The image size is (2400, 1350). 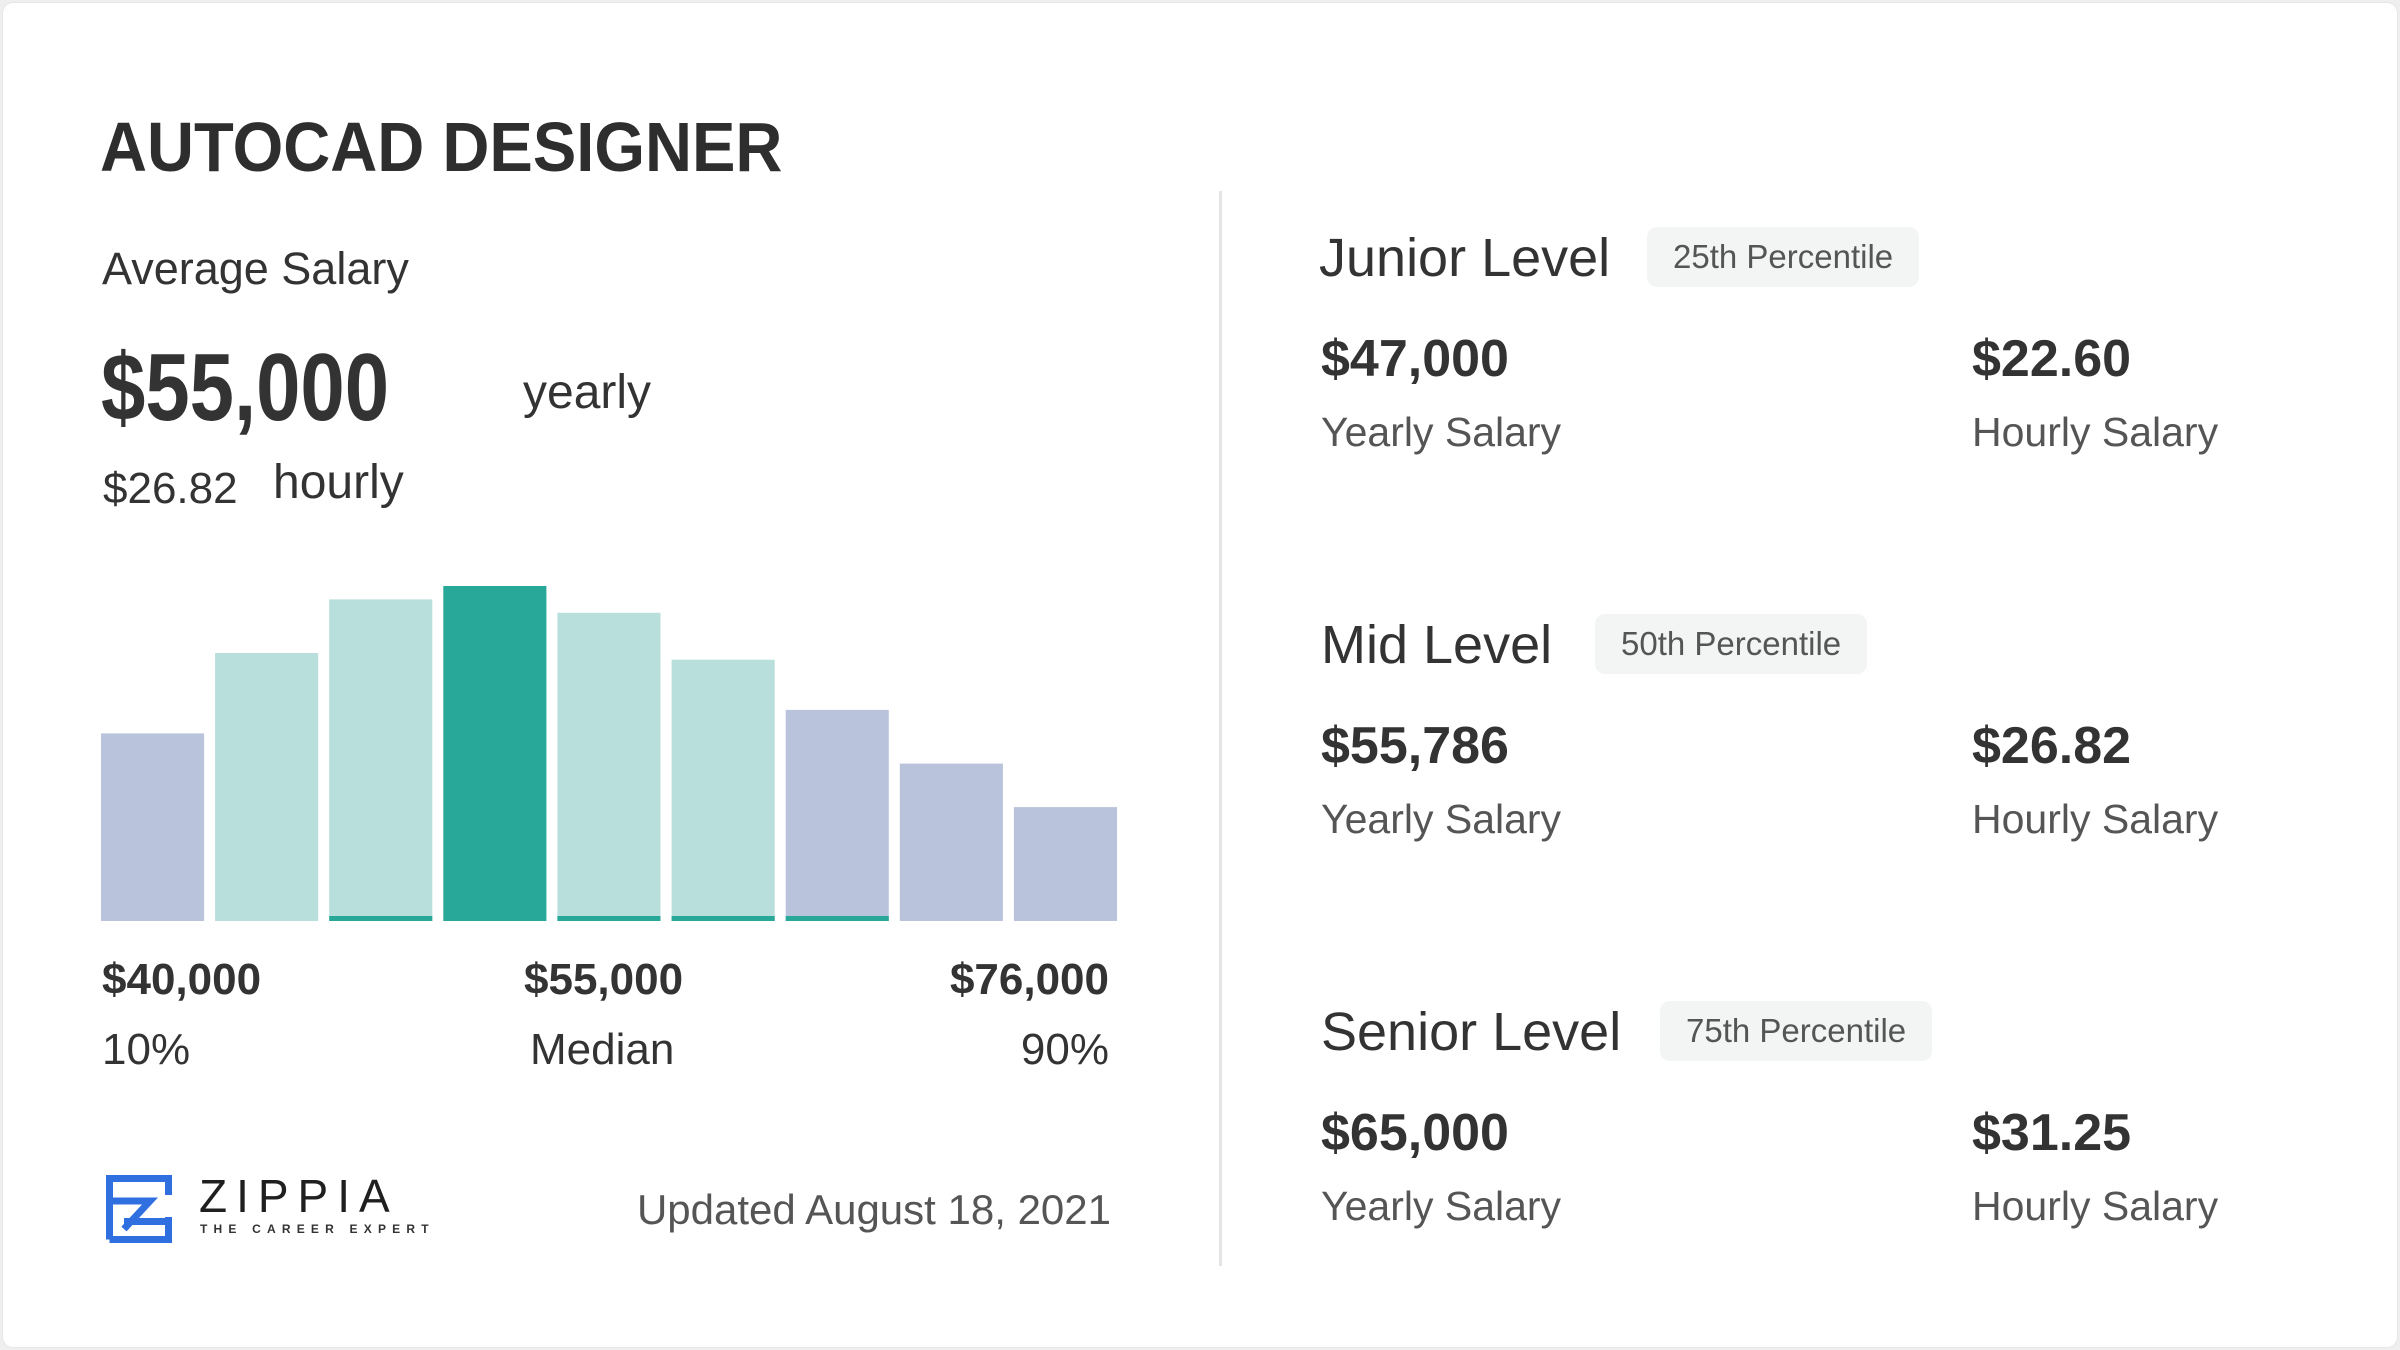 What do you see at coordinates (587, 392) in the screenshot?
I see `yearly-unit-label: yearly` at bounding box center [587, 392].